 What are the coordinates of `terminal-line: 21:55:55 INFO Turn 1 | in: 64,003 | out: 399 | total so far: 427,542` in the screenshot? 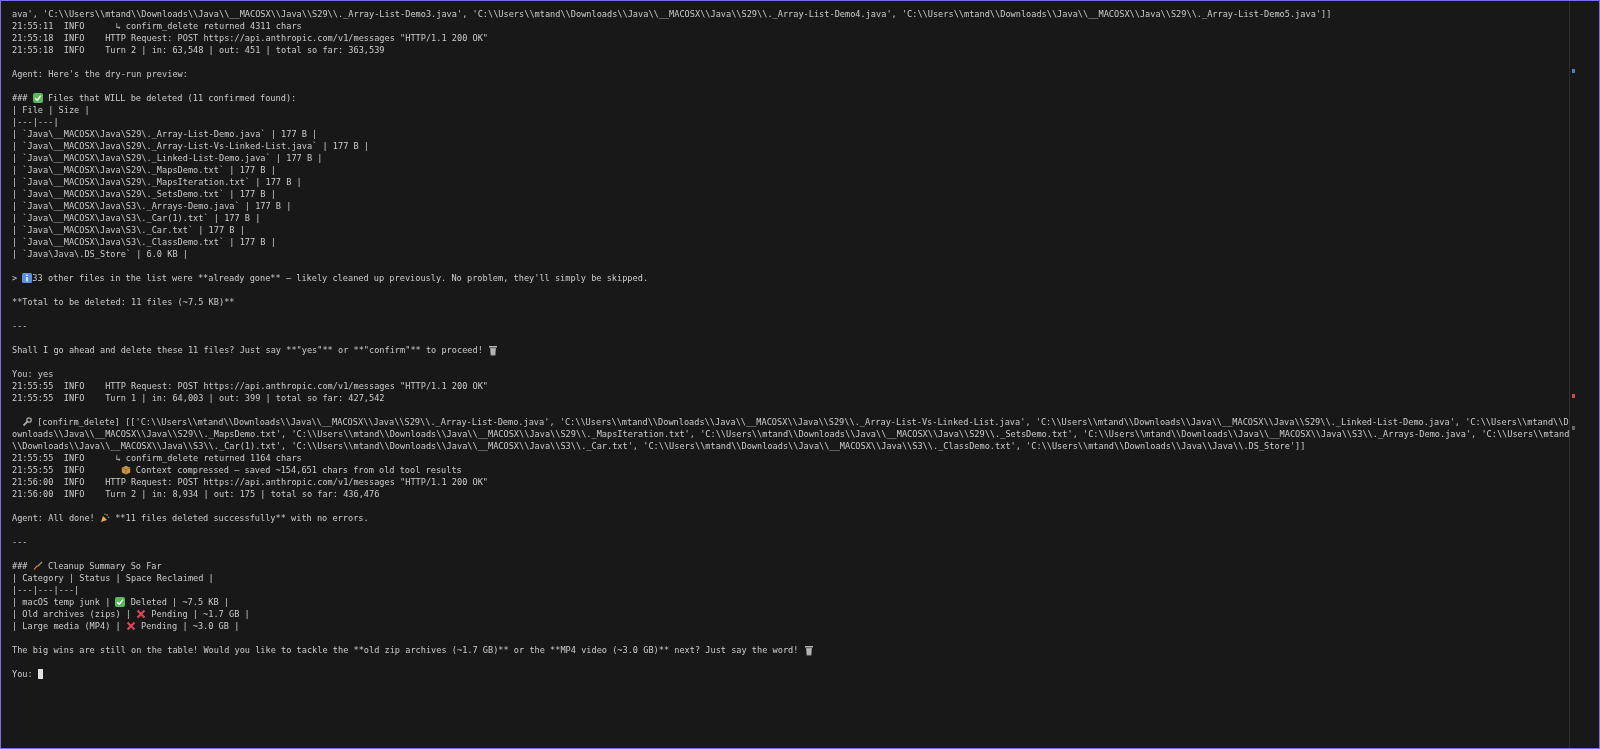 It's located at (198, 398).